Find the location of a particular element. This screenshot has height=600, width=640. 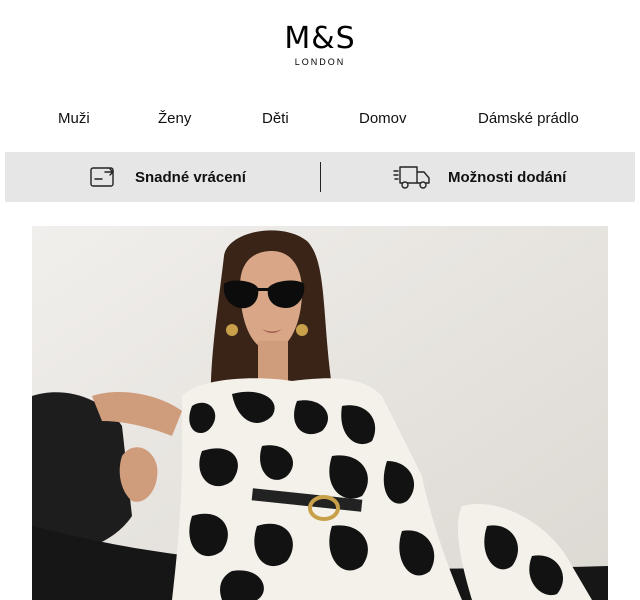

delivery-options-link: Možnosti dodání is located at coordinates (479, 177).